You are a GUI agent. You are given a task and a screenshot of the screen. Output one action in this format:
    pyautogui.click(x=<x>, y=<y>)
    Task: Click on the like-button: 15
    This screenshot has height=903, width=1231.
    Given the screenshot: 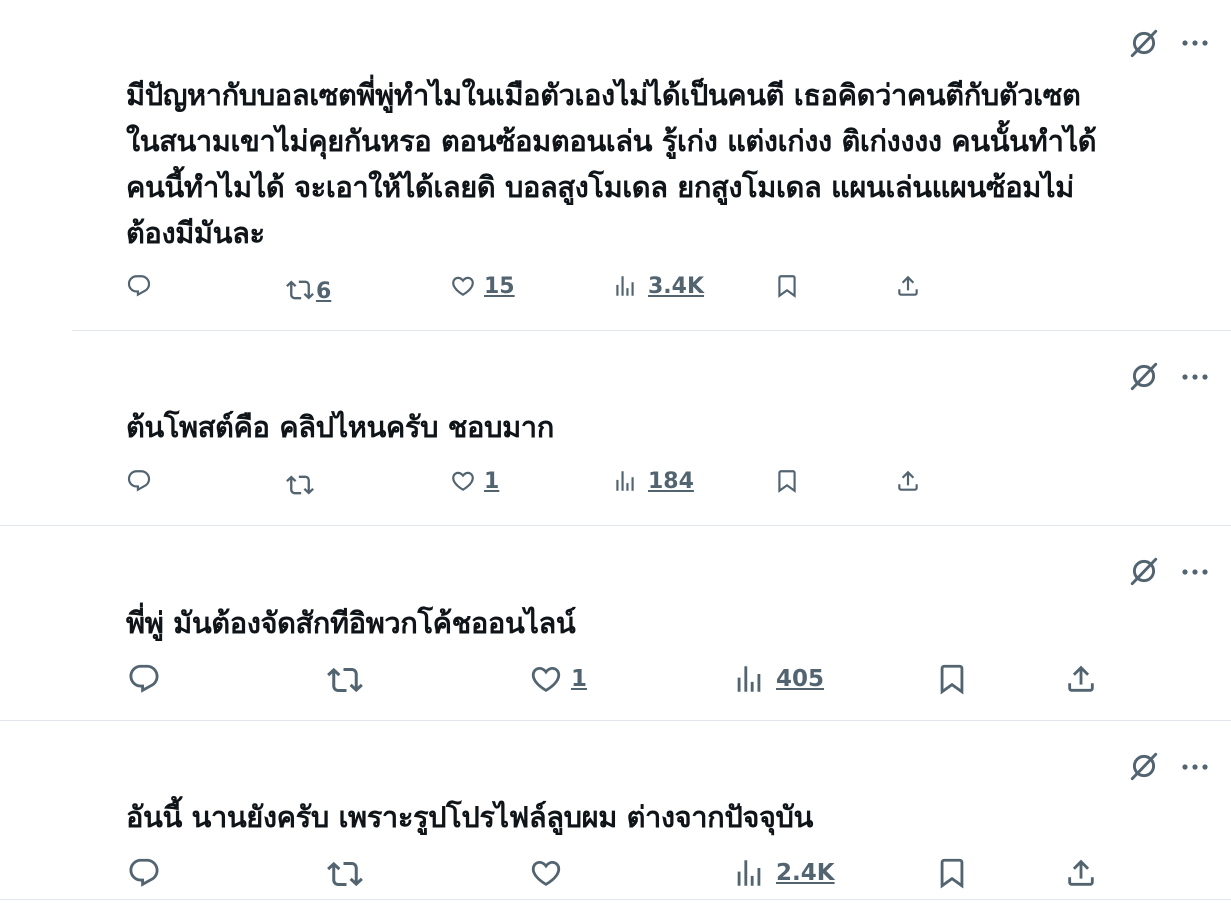 What is the action you would take?
    pyautogui.click(x=482, y=286)
    